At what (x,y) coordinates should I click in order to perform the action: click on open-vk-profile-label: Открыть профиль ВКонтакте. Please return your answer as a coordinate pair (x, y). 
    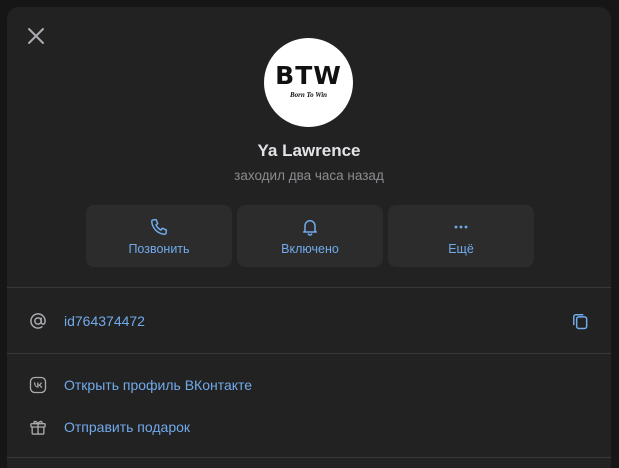
    Looking at the image, I should click on (158, 385).